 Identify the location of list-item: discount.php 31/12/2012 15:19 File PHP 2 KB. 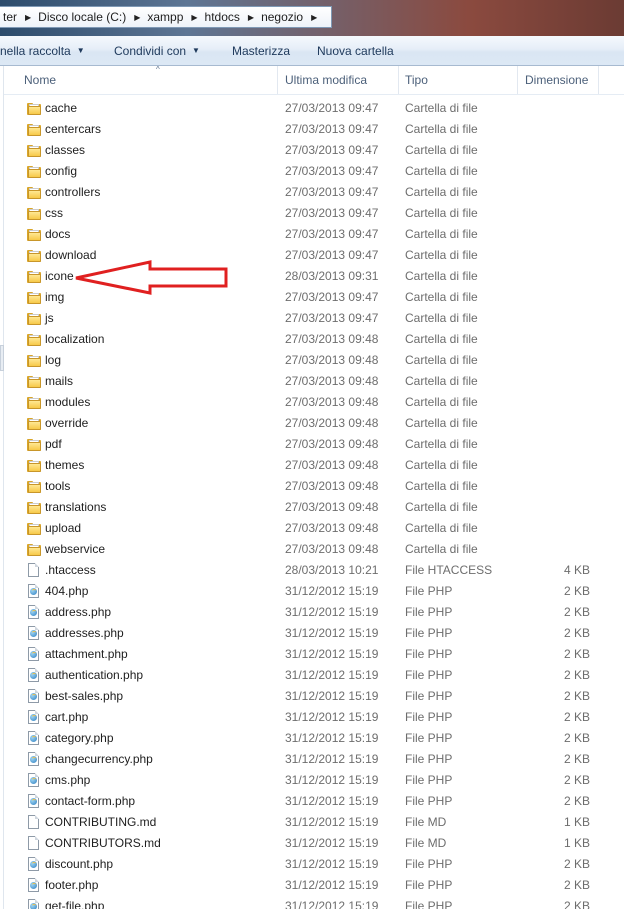
(314, 864).